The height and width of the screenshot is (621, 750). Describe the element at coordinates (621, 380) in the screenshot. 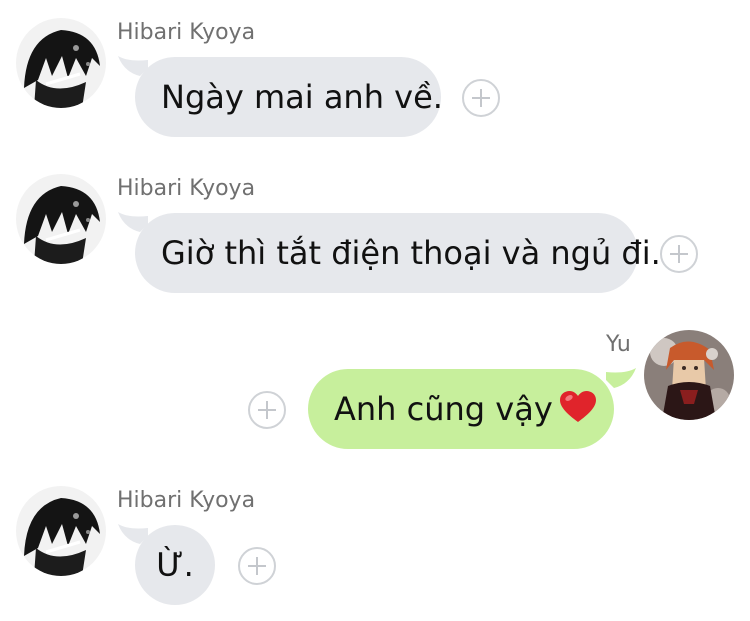

I see `bubble-tail` at that location.